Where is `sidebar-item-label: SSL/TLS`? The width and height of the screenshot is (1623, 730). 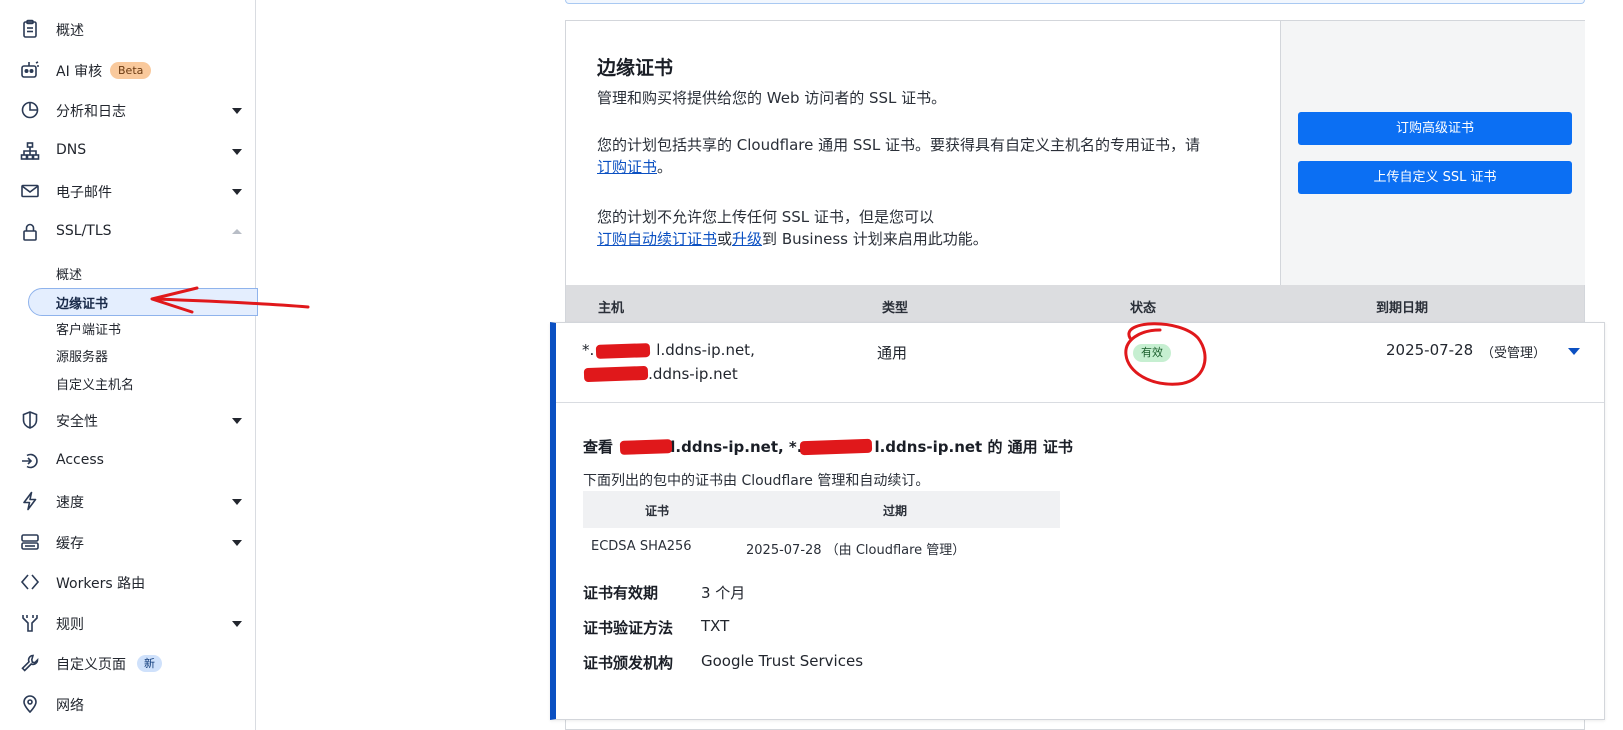
sidebar-item-label: SSL/TLS is located at coordinates (84, 231).